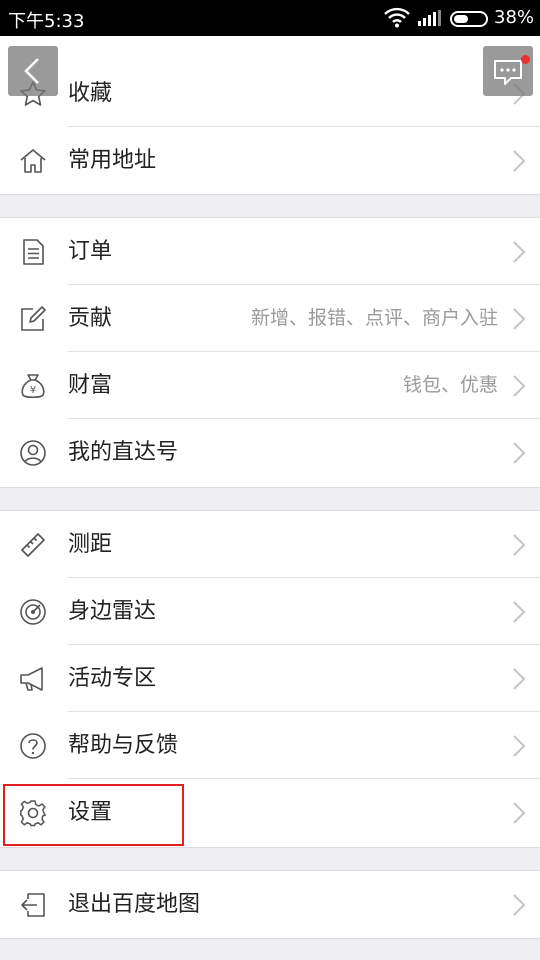  I want to click on menu-subtitle: 钱包、优惠, so click(450, 385).